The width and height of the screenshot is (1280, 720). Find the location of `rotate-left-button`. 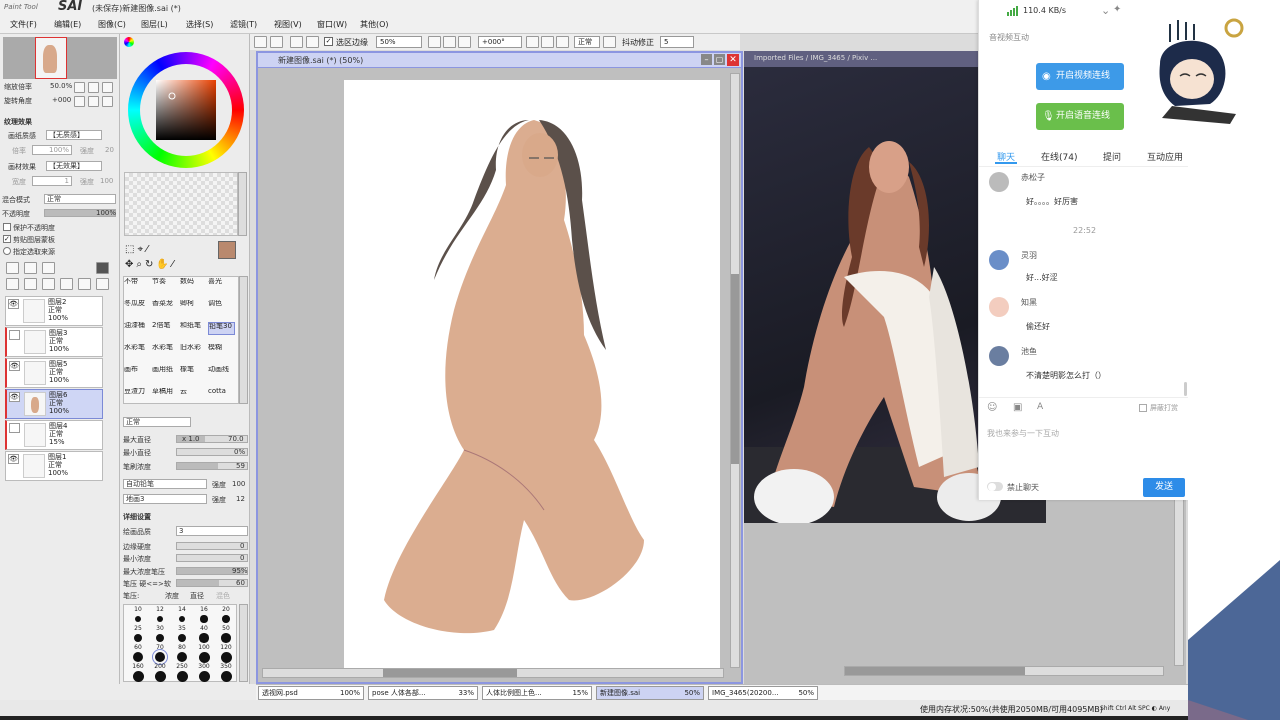

rotate-left-button is located at coordinates (532, 42).